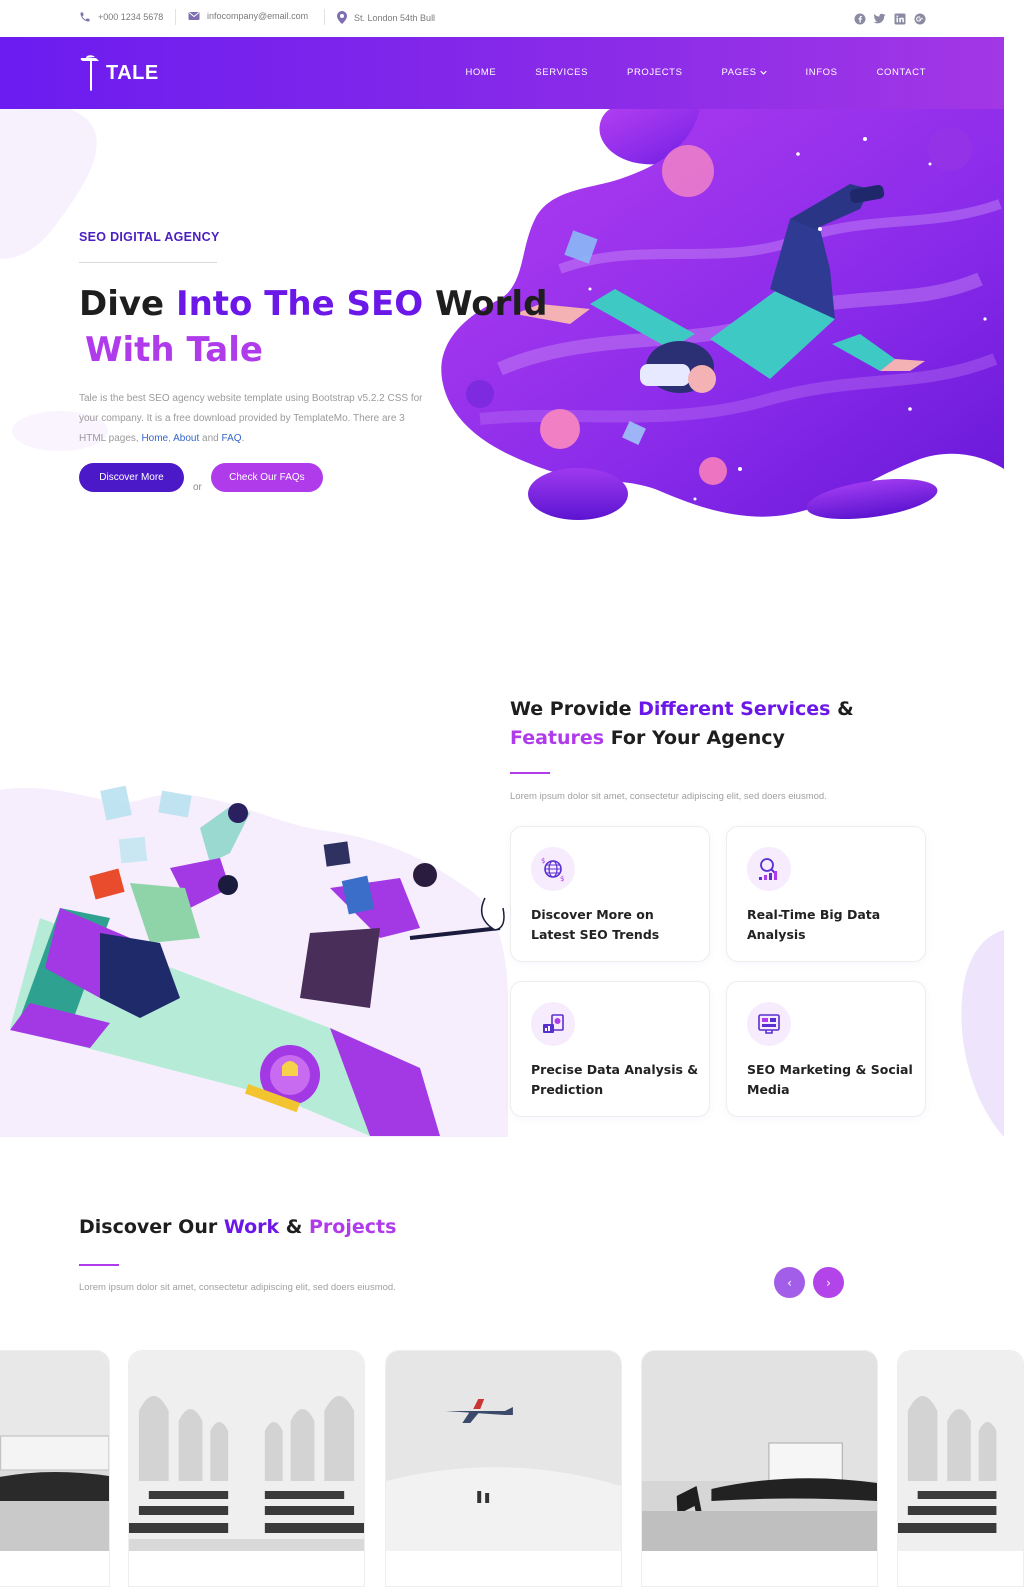 The image size is (1024, 1587). I want to click on logo-text: TALE, so click(132, 72).